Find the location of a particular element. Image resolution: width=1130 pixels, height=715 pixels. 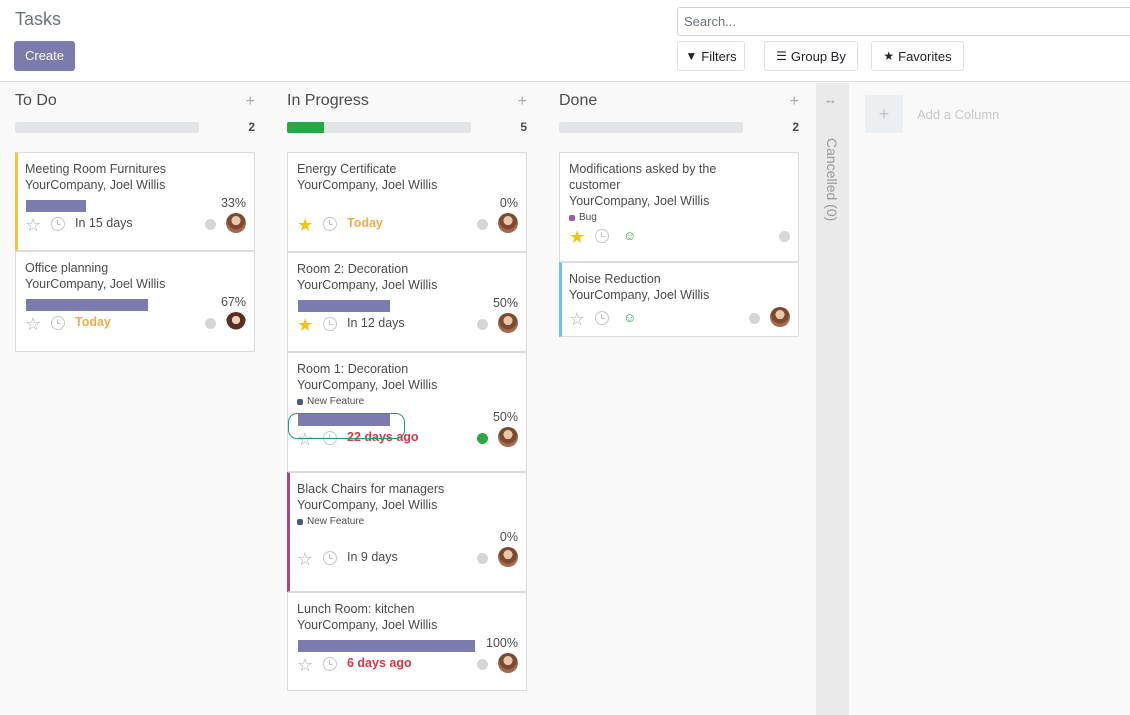

task-deadline: In 15 days is located at coordinates (104, 223).